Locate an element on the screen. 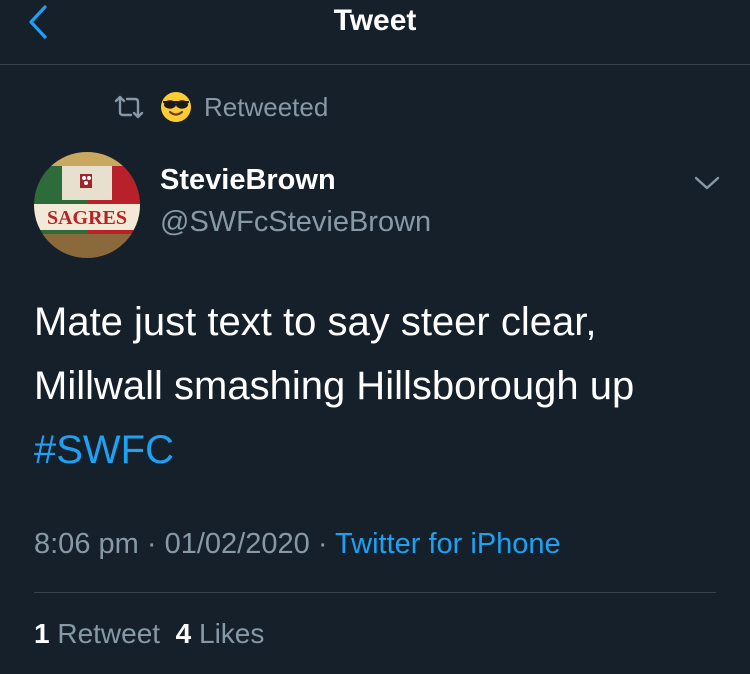  sagres-beer-can-avatar: SAGRES is located at coordinates (87, 205).